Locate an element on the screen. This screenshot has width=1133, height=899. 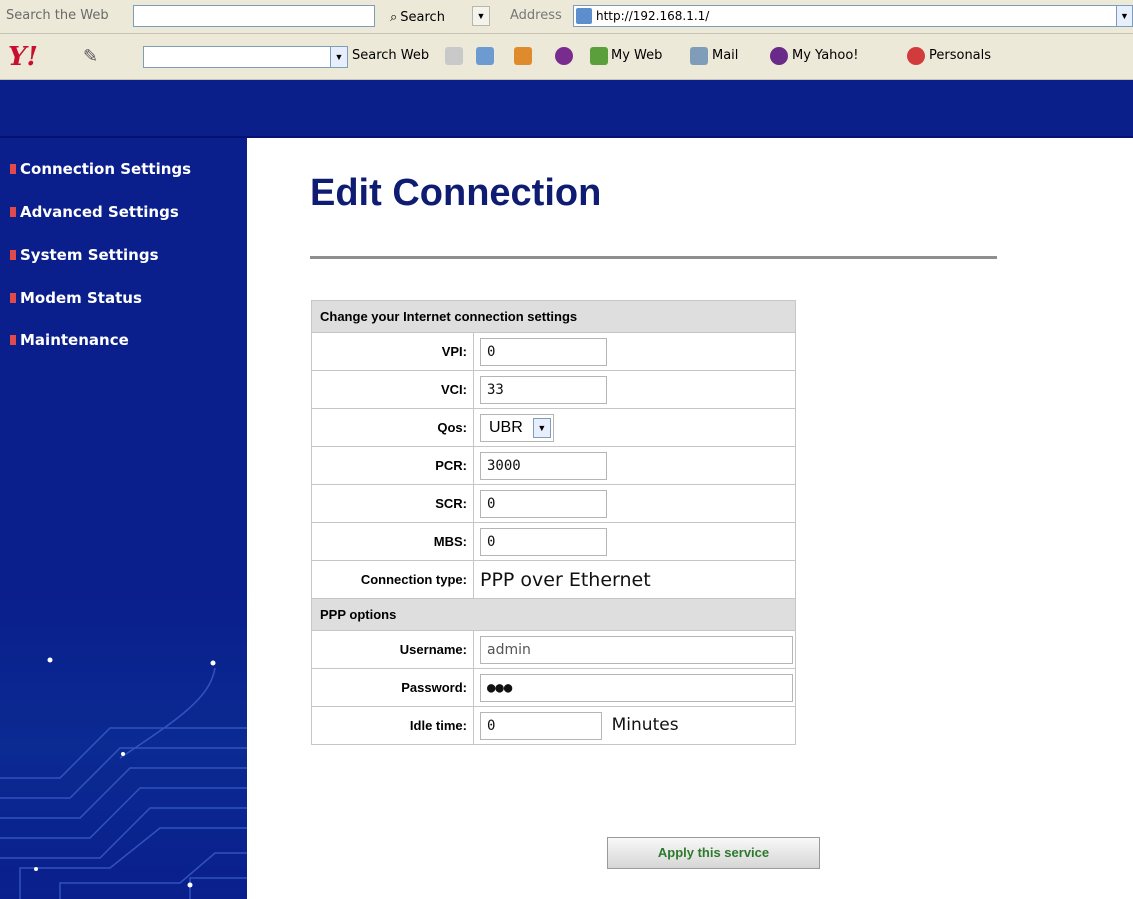
search-options-dropdown: ▼ is located at coordinates (481, 16).